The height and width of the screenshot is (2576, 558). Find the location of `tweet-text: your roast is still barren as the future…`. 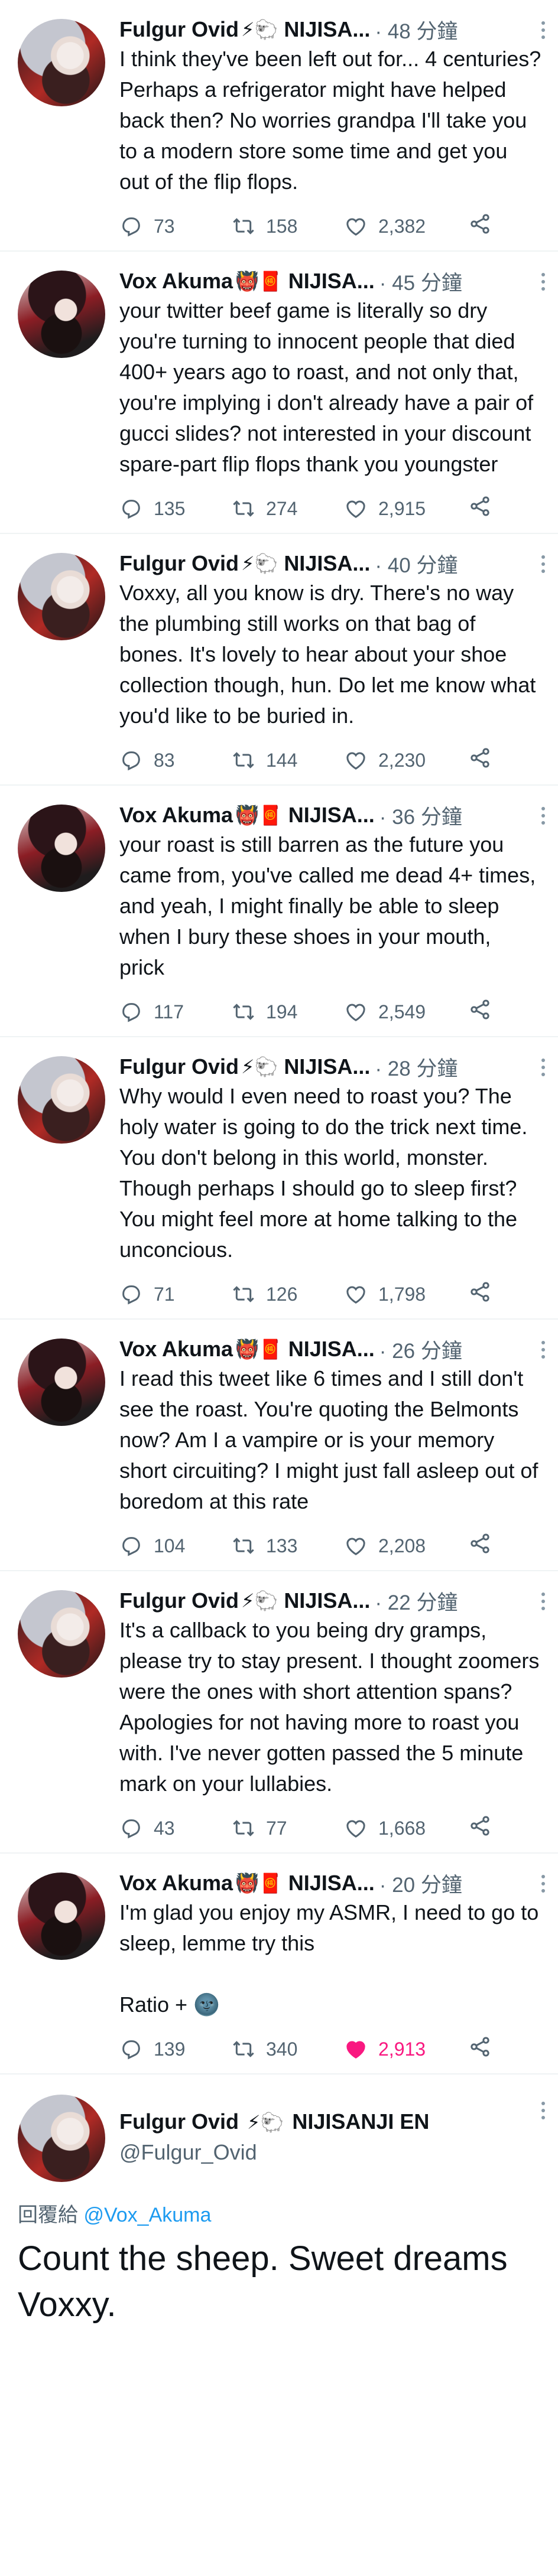

tweet-text: your roast is still barren as the future… is located at coordinates (330, 905).